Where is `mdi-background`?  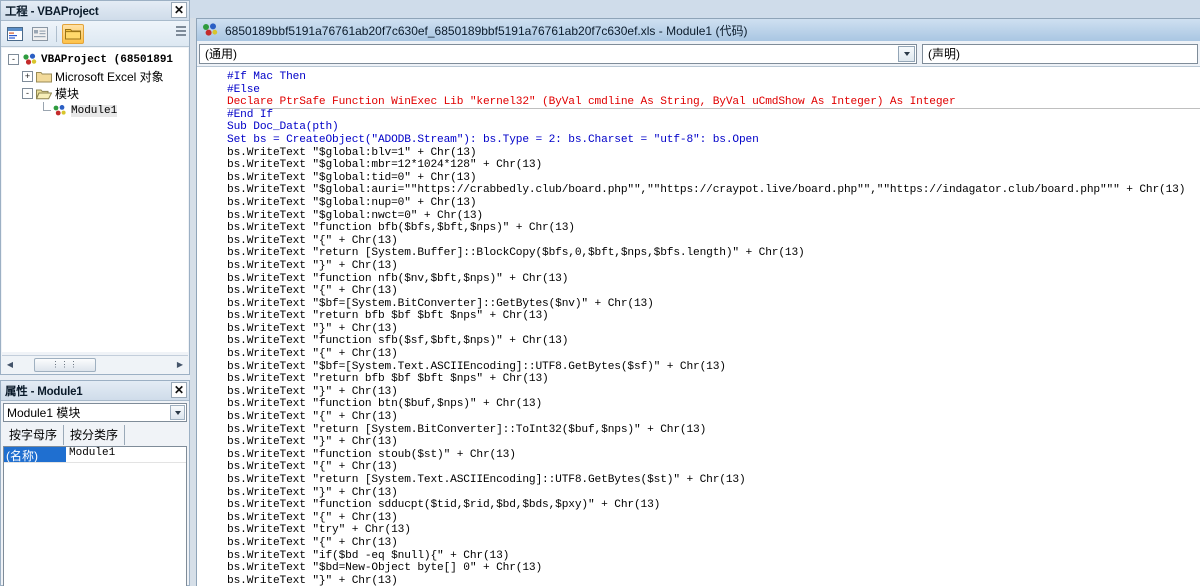
mdi-background is located at coordinates (695, 9).